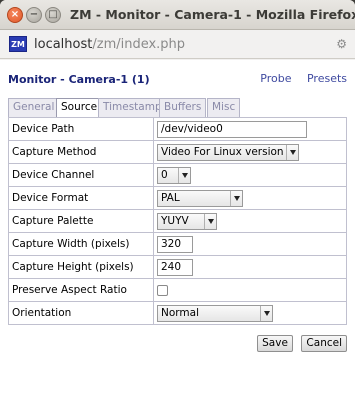 This screenshot has width=355, height=400. I want to click on site-favicon-icon: ZM, so click(18, 44).